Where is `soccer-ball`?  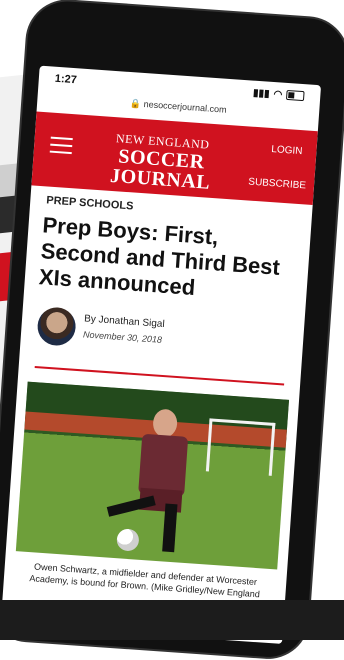
soccer-ball is located at coordinates (128, 540).